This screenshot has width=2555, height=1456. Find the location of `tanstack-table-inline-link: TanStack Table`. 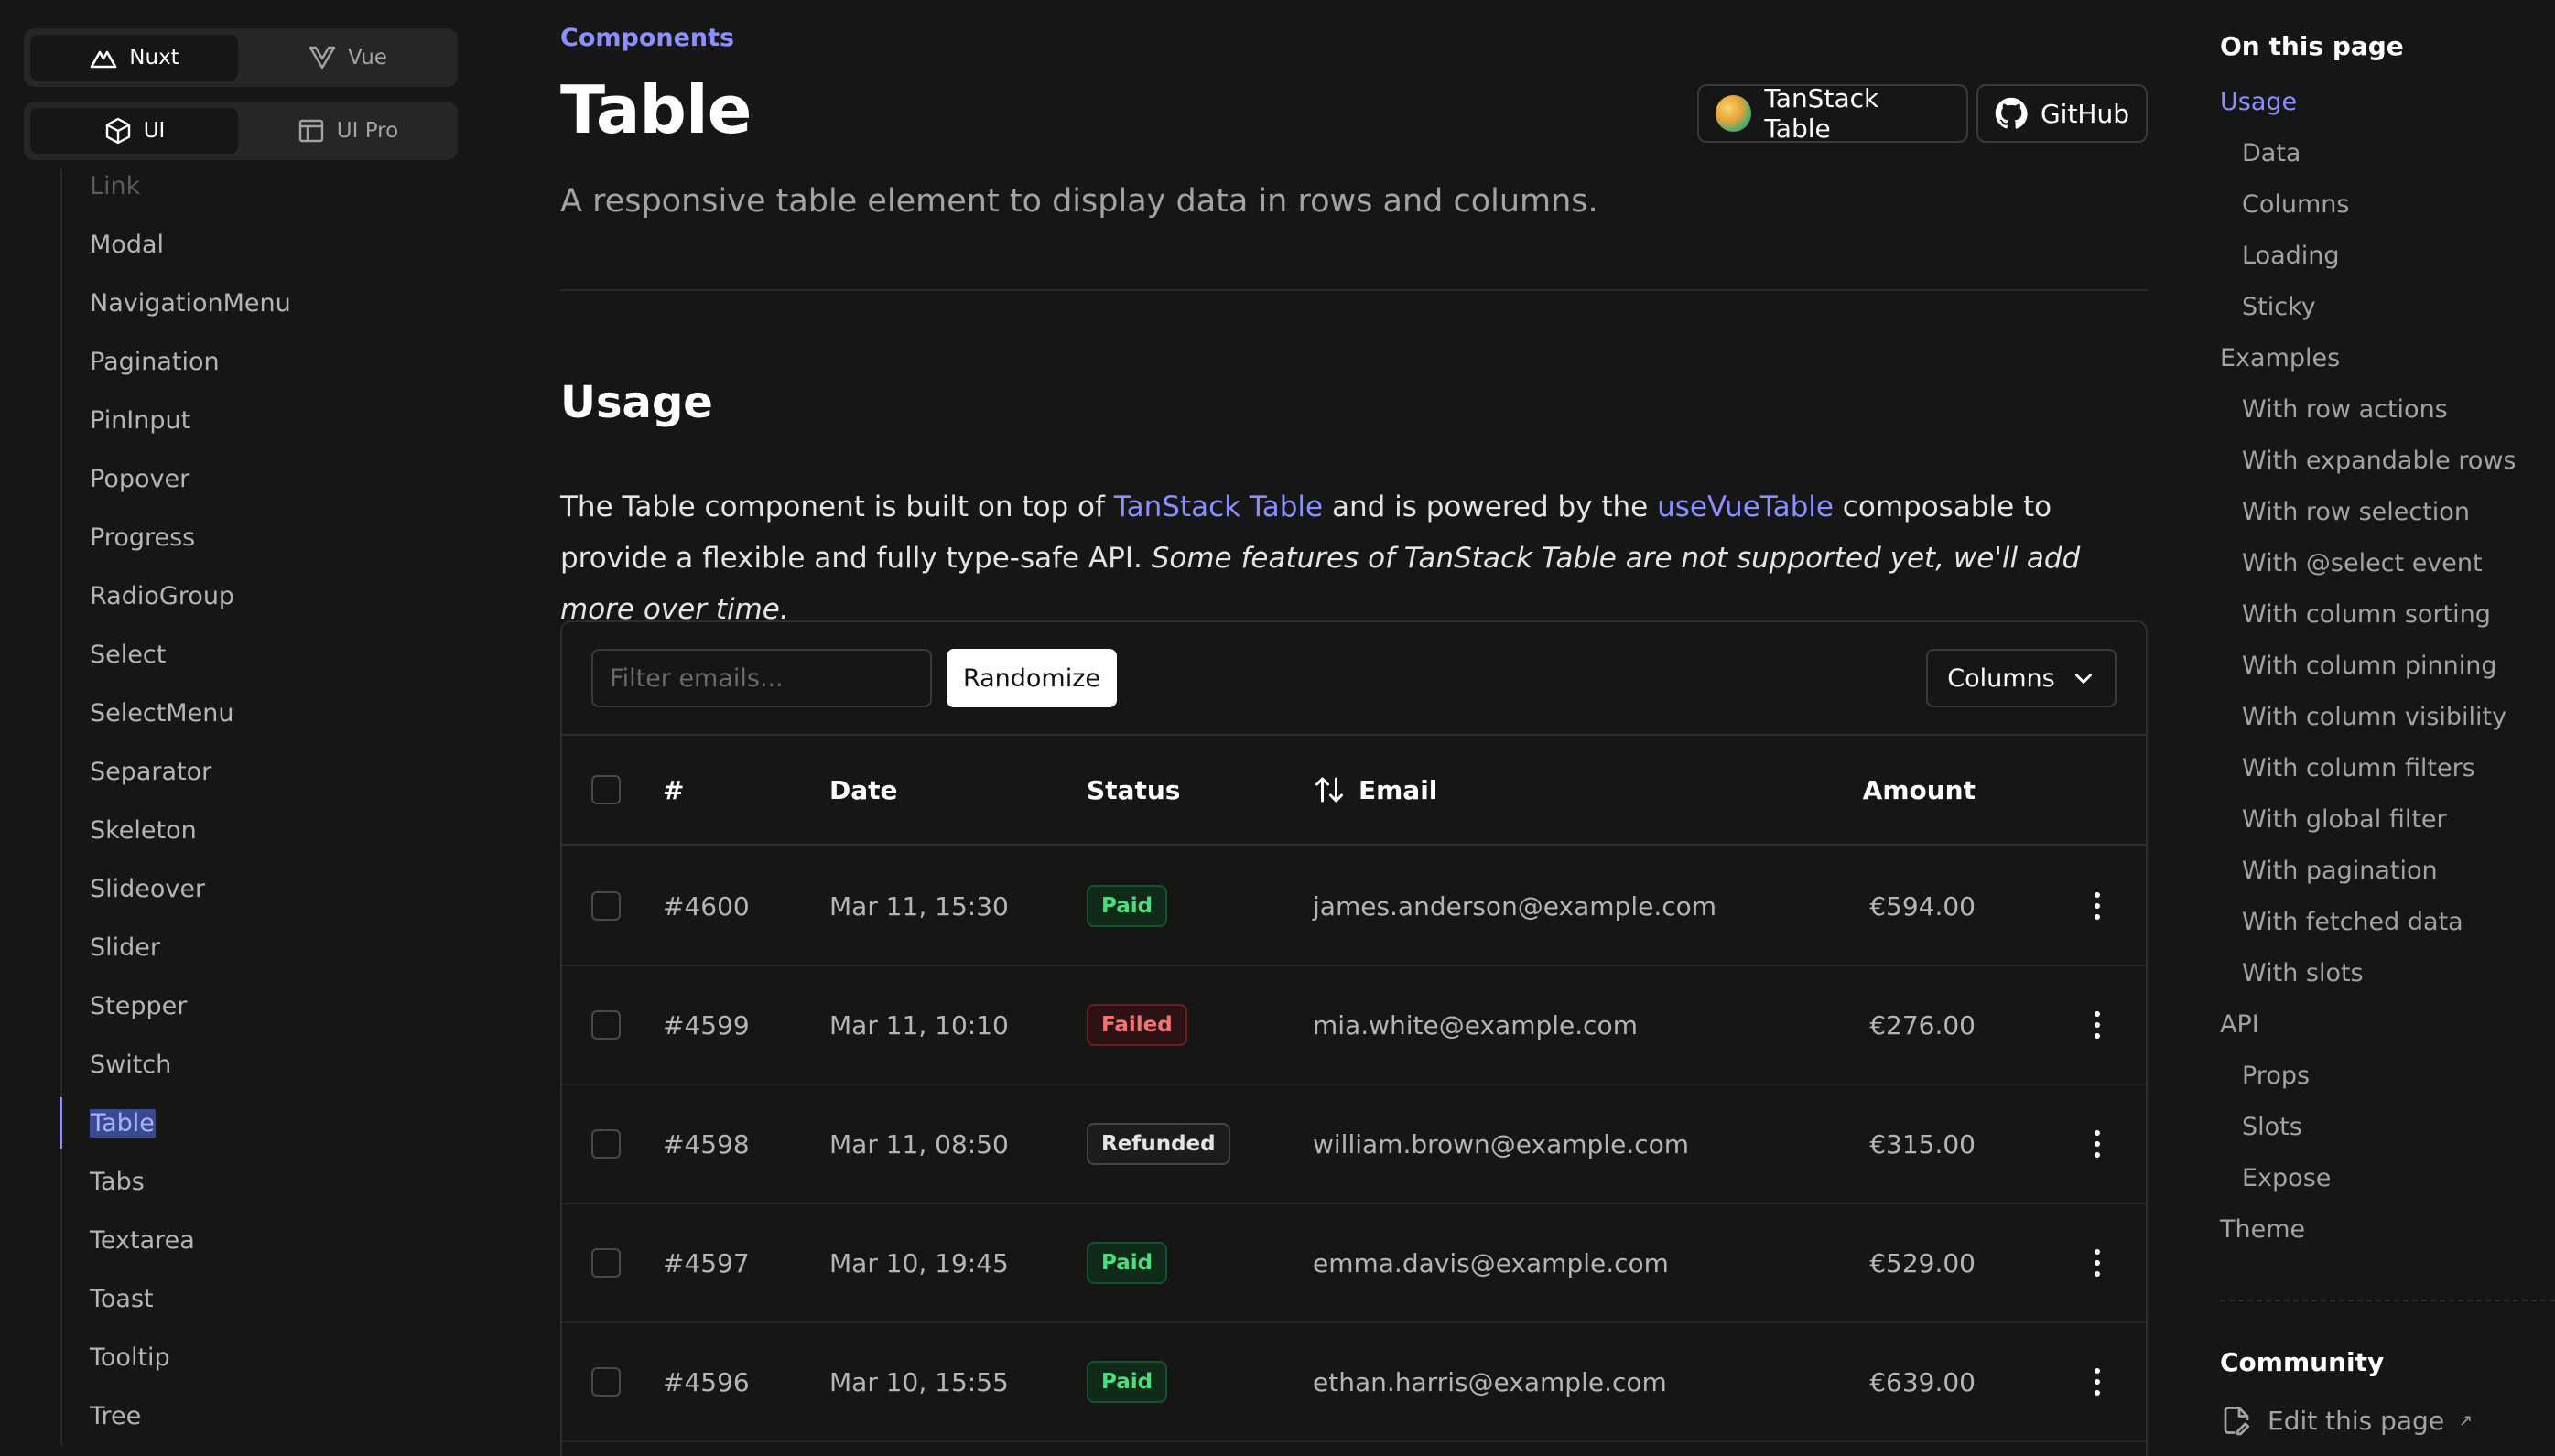

tanstack-table-inline-link: TanStack Table is located at coordinates (1218, 507).